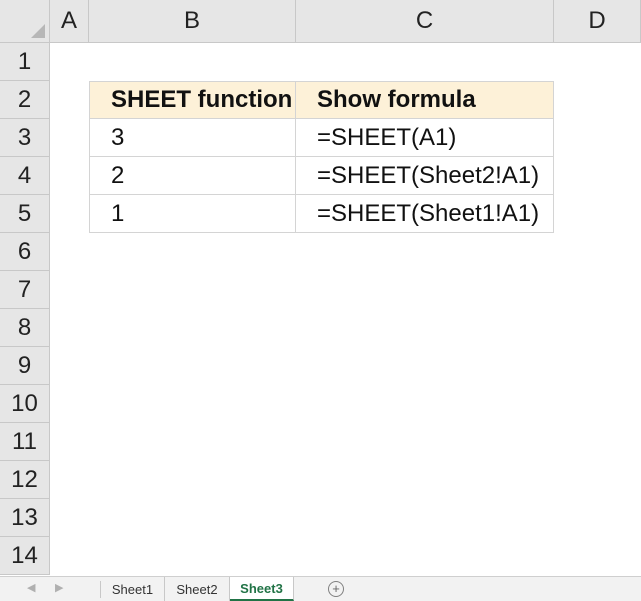 The width and height of the screenshot is (641, 601). What do you see at coordinates (425, 176) in the screenshot?
I see `cell-c4: =SHEET(Sheet2!A1)` at bounding box center [425, 176].